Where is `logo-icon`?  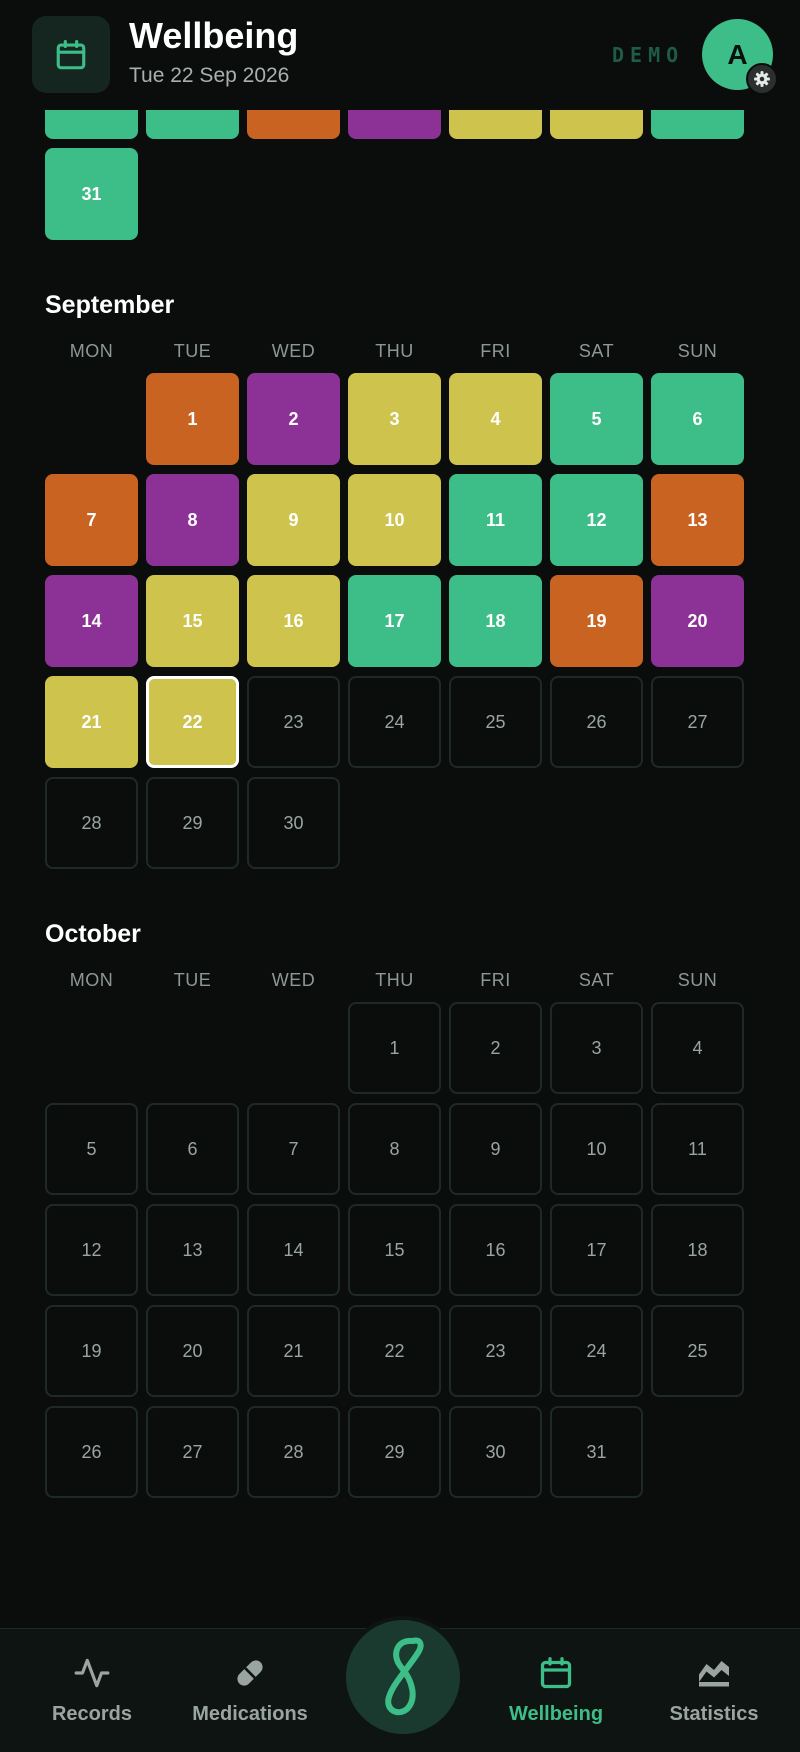
logo-icon is located at coordinates (404, 1676).